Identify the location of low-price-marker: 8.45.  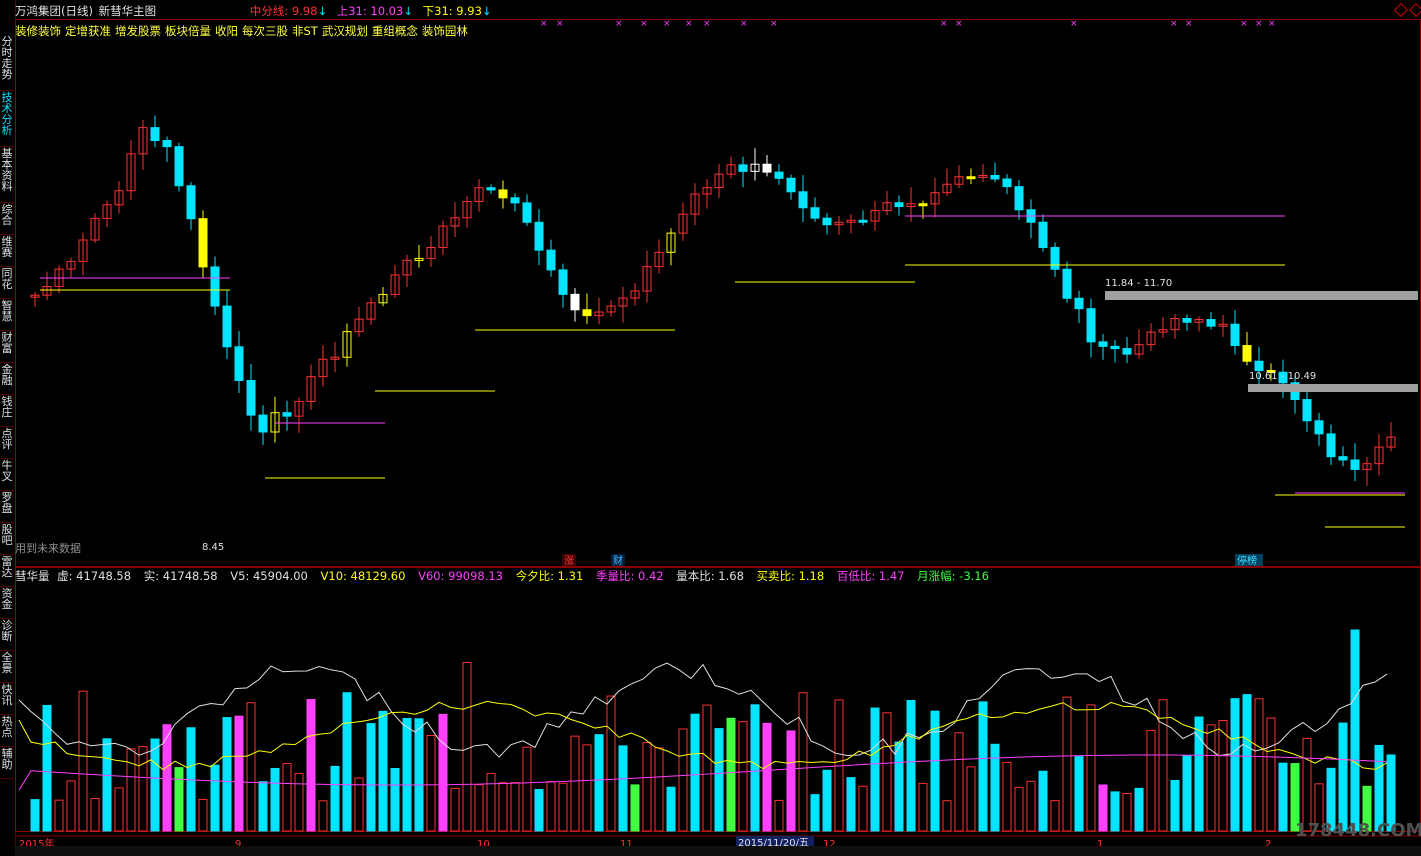
(213, 547).